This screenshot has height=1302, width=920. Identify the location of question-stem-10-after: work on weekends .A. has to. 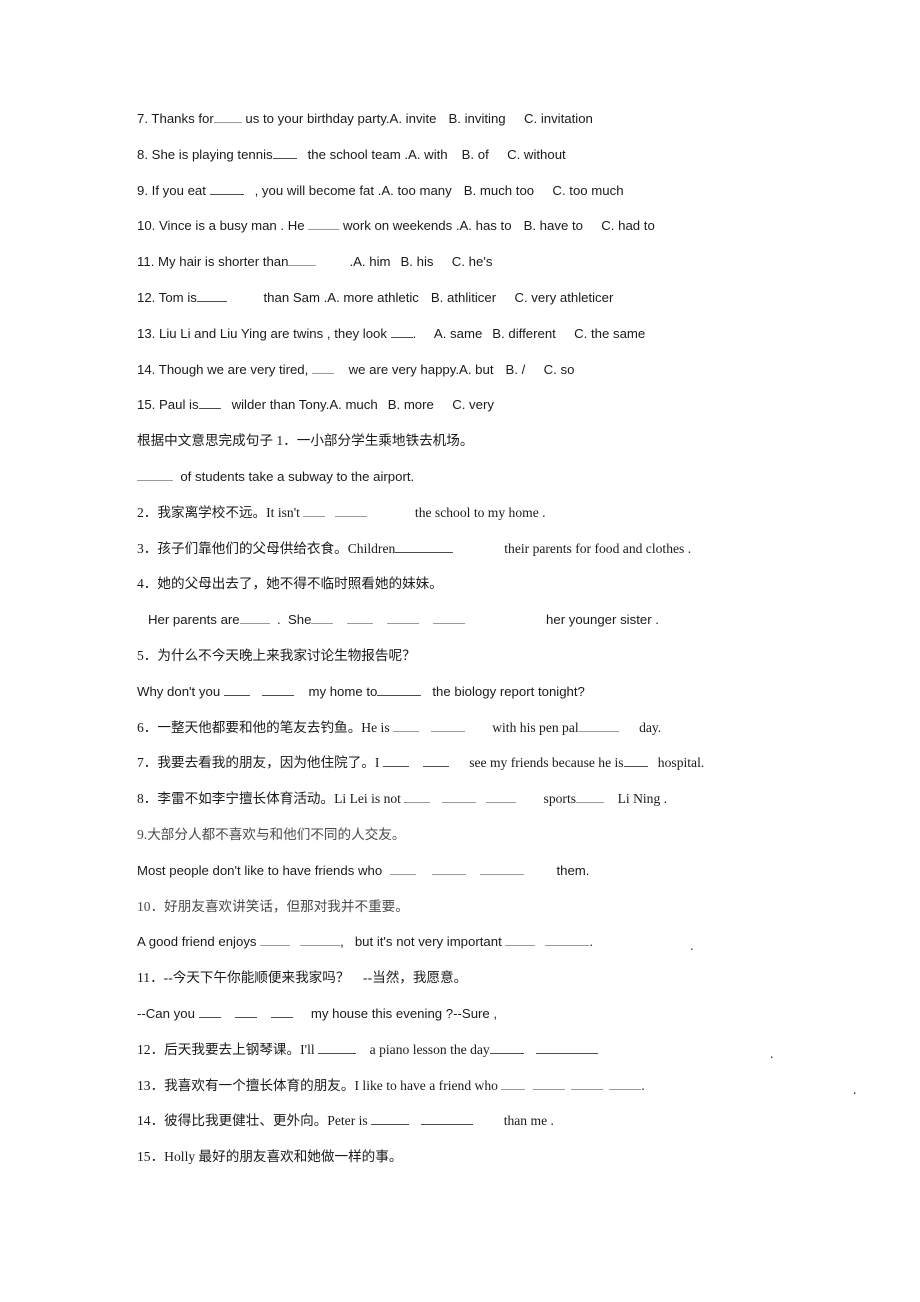
(425, 226).